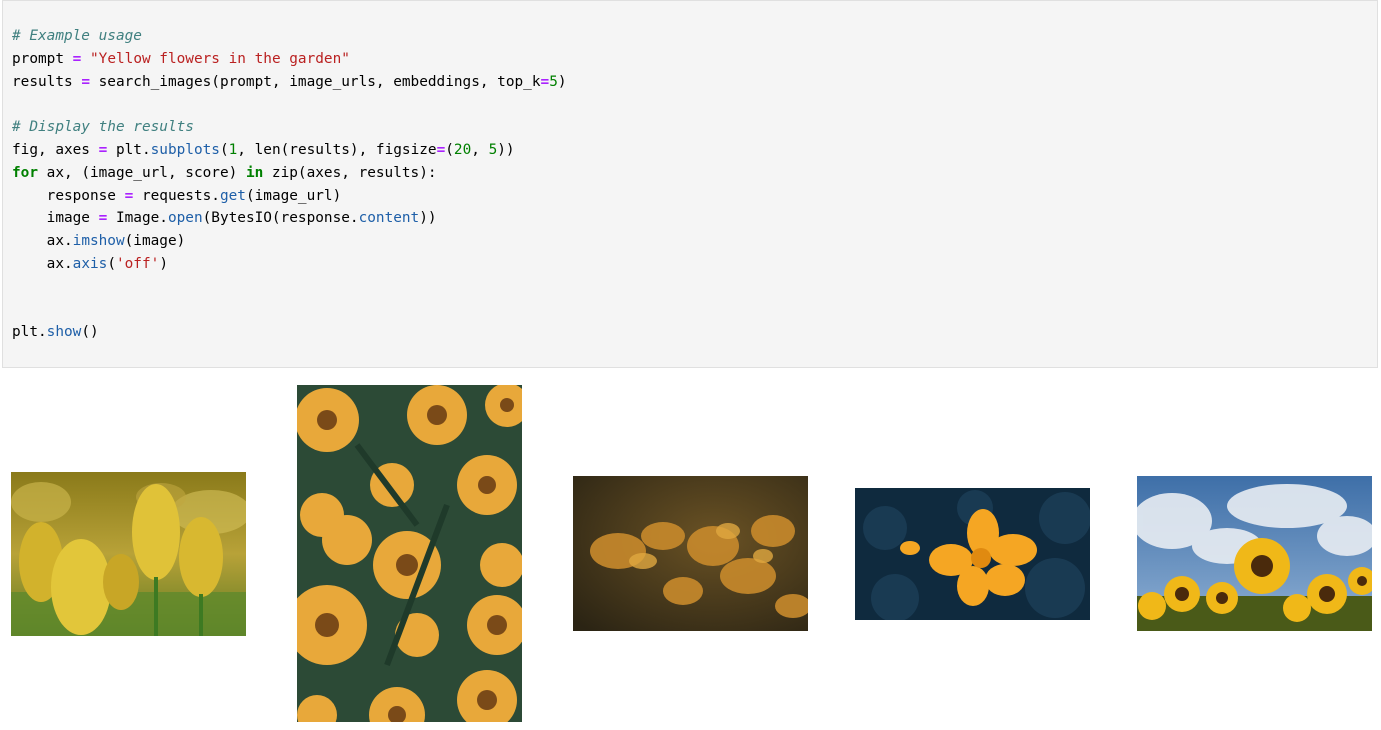 The width and height of the screenshot is (1381, 730). I want to click on code-line: # Display the results, so click(289, 127).